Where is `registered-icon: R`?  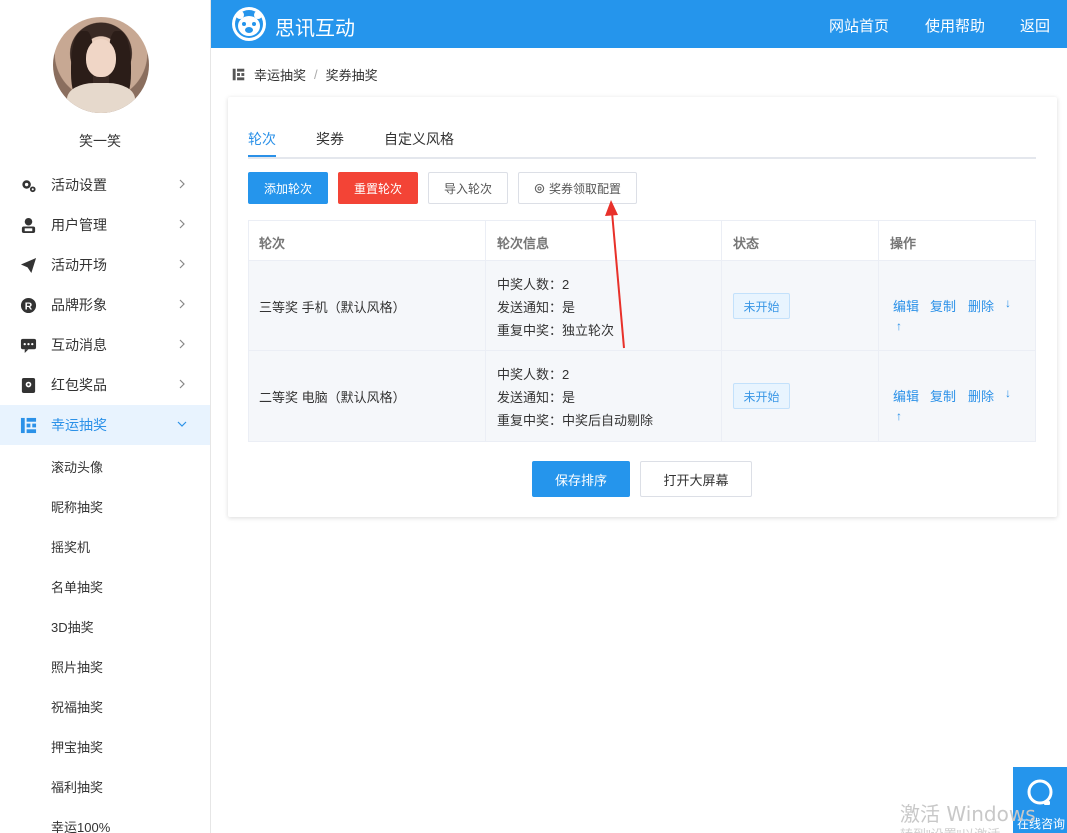 registered-icon: R is located at coordinates (28, 305).